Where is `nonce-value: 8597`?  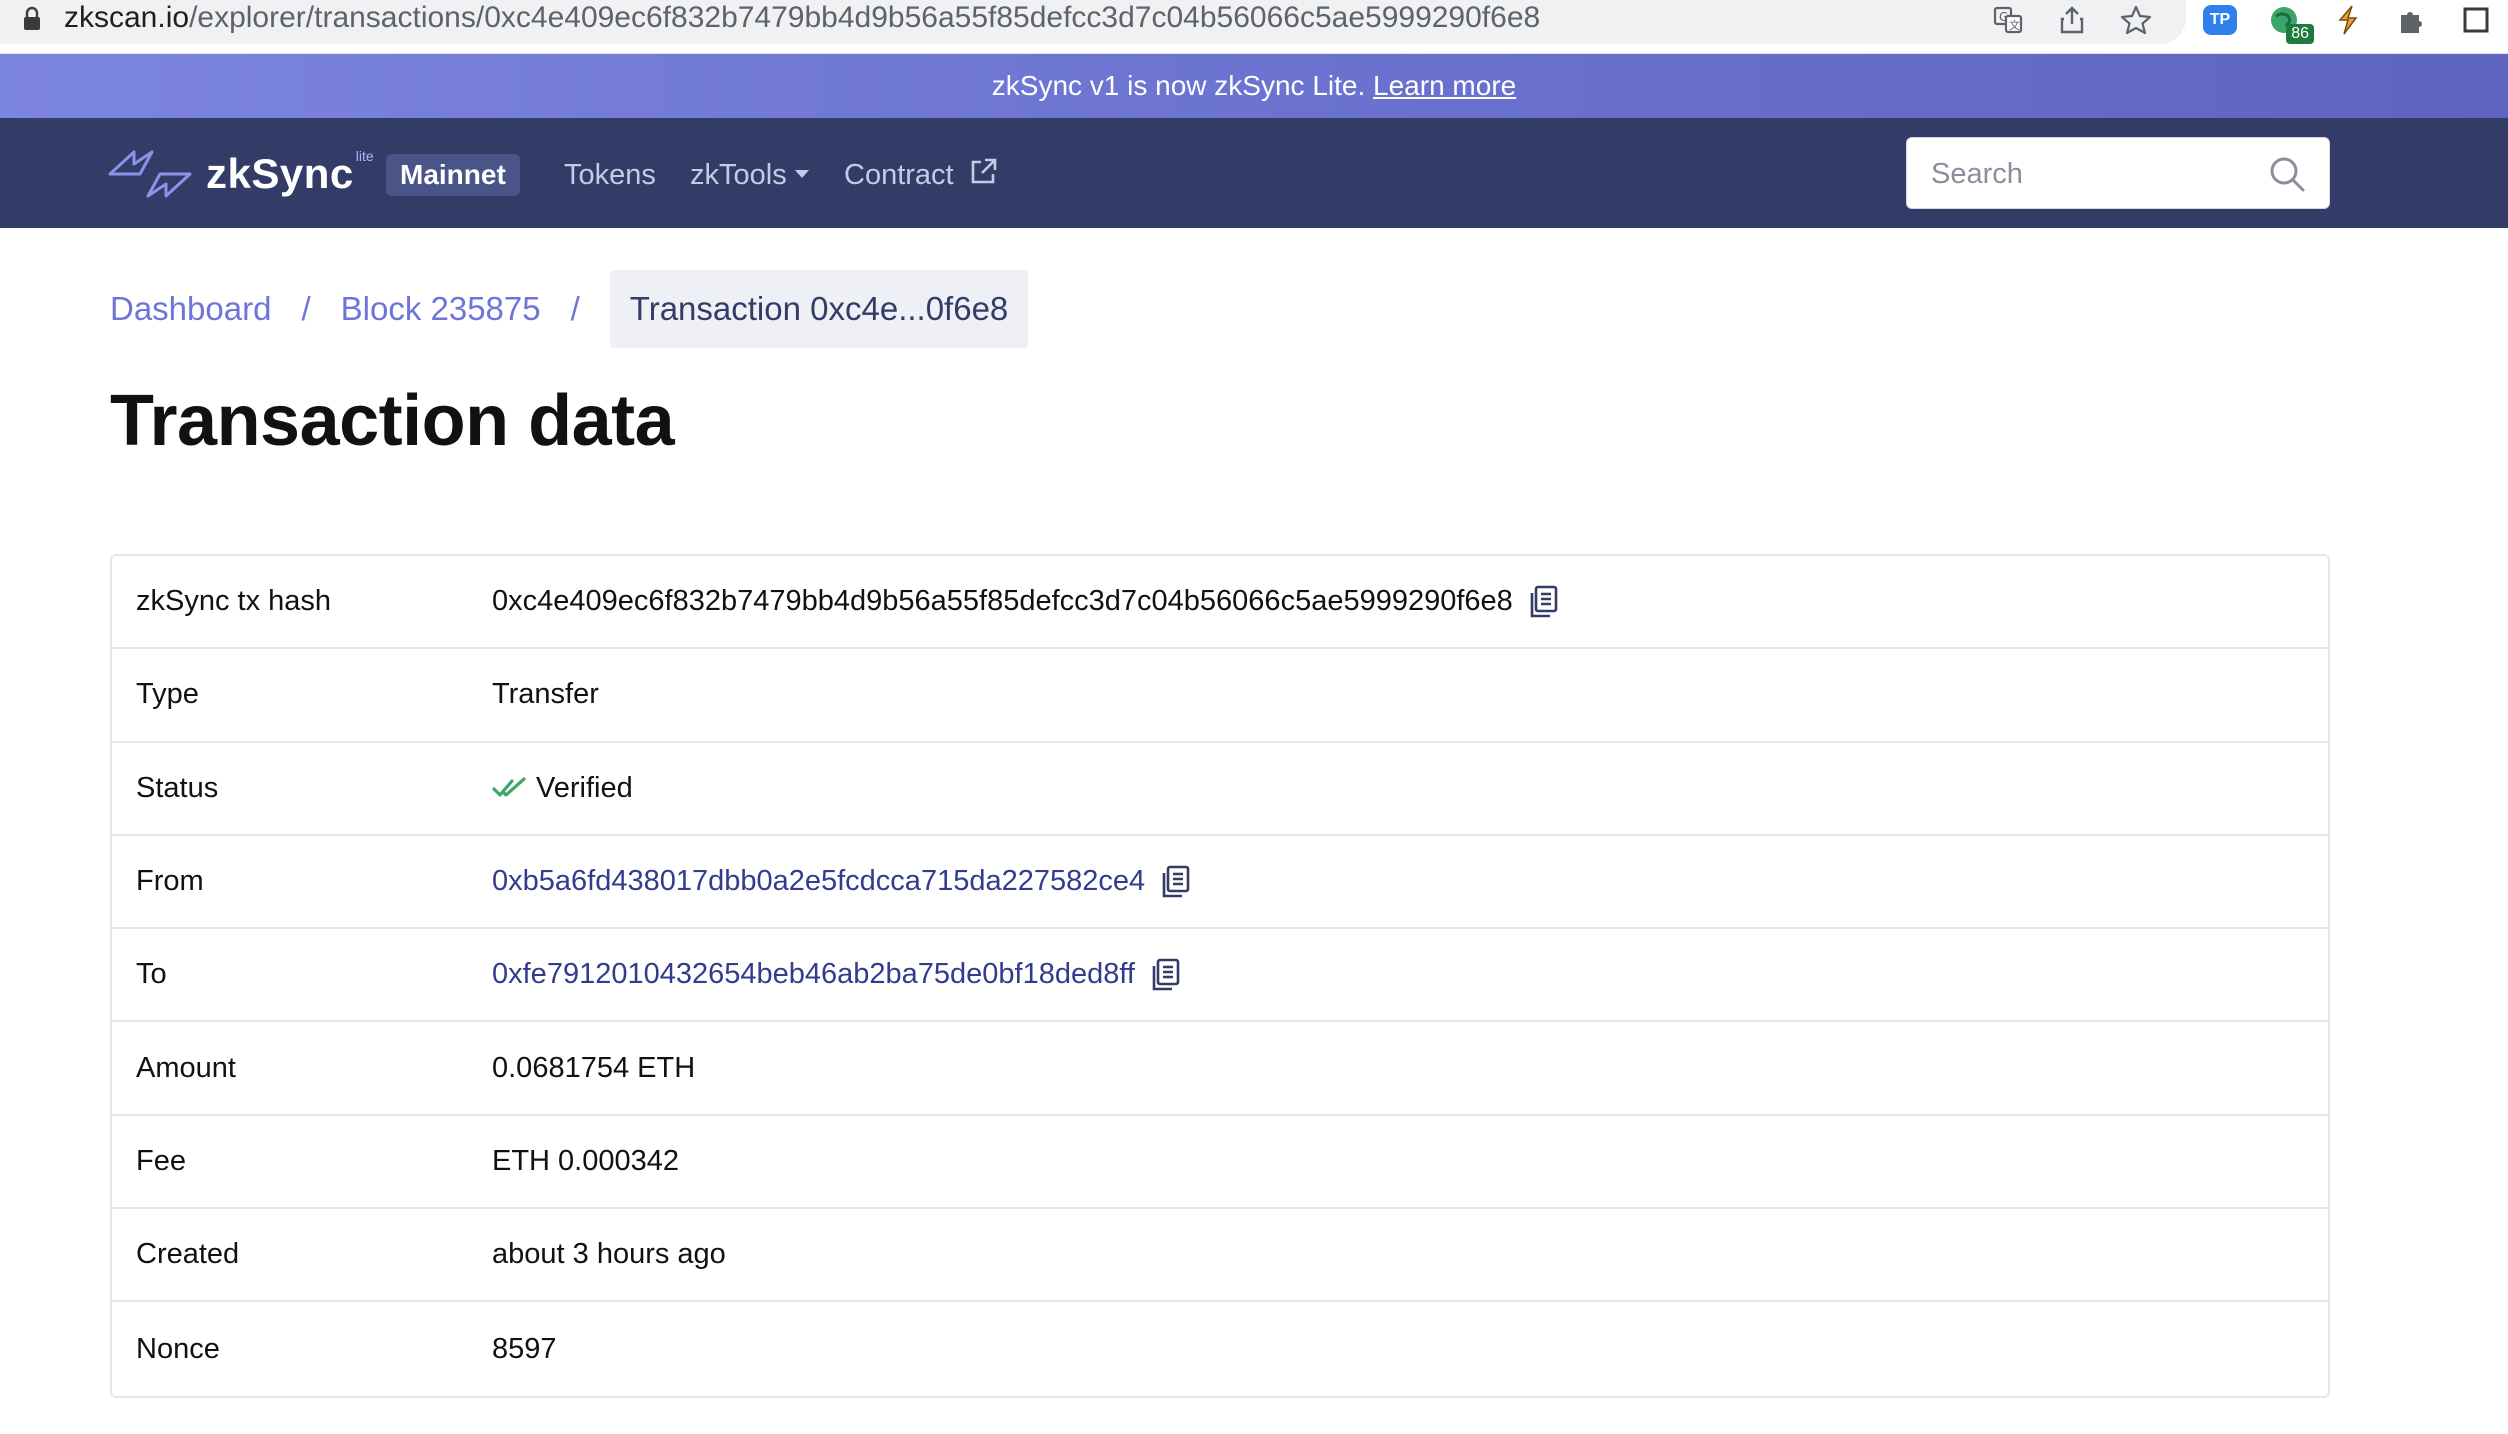
nonce-value: 8597 is located at coordinates (524, 1348).